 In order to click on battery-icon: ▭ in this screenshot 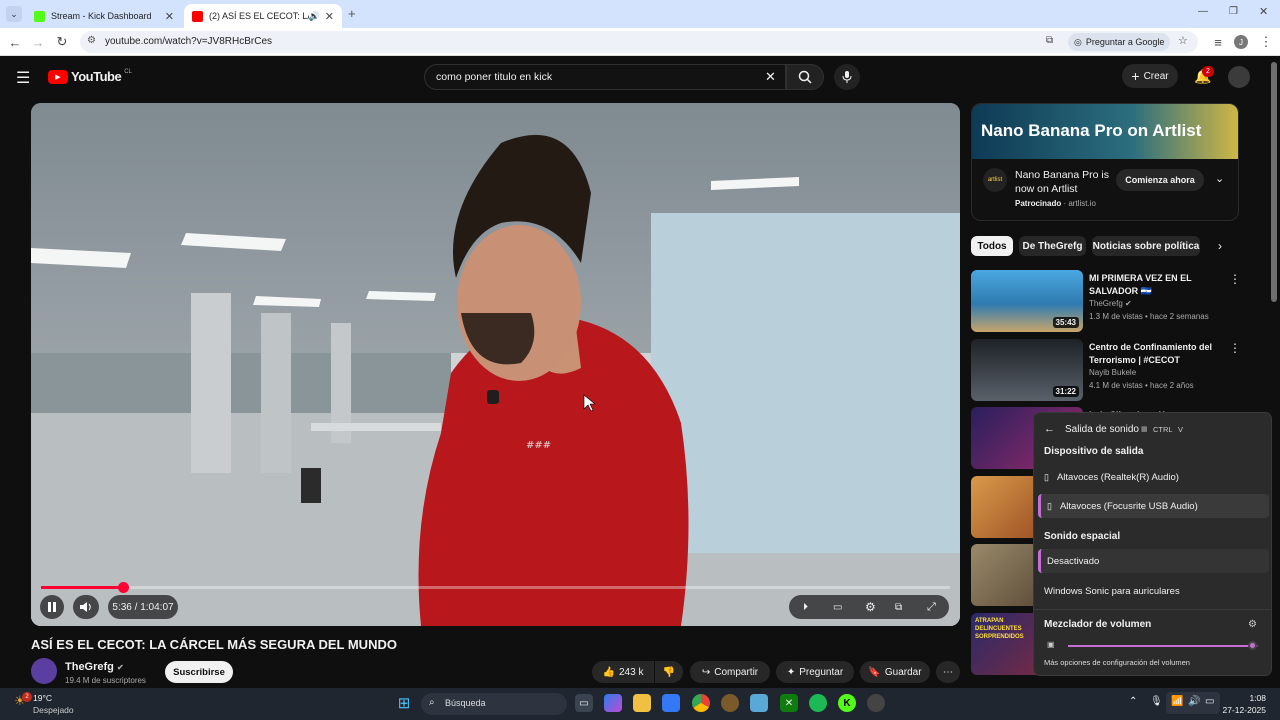, I will do `click(1210, 701)`.